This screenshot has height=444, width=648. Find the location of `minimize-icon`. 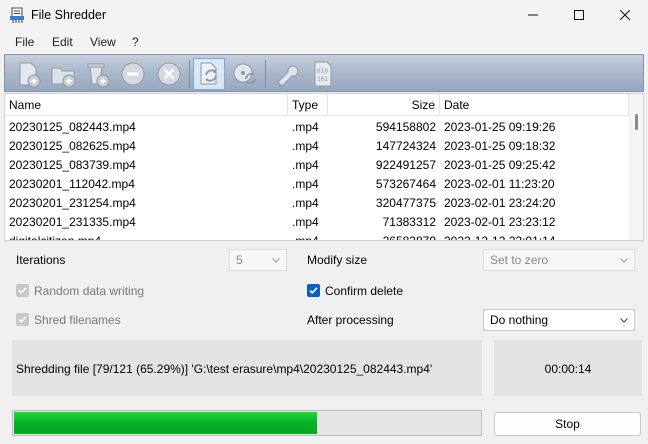

minimize-icon is located at coordinates (533, 15).